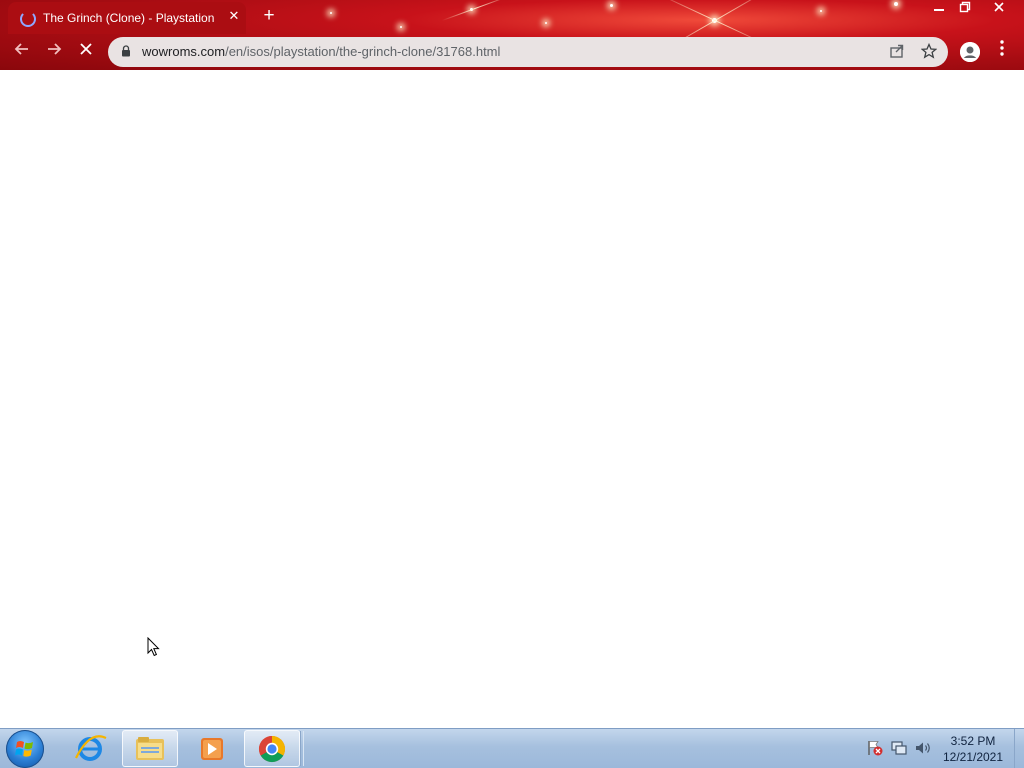 This screenshot has height=768, width=1024. Describe the element at coordinates (21, 49) in the screenshot. I see `back-icon` at that location.